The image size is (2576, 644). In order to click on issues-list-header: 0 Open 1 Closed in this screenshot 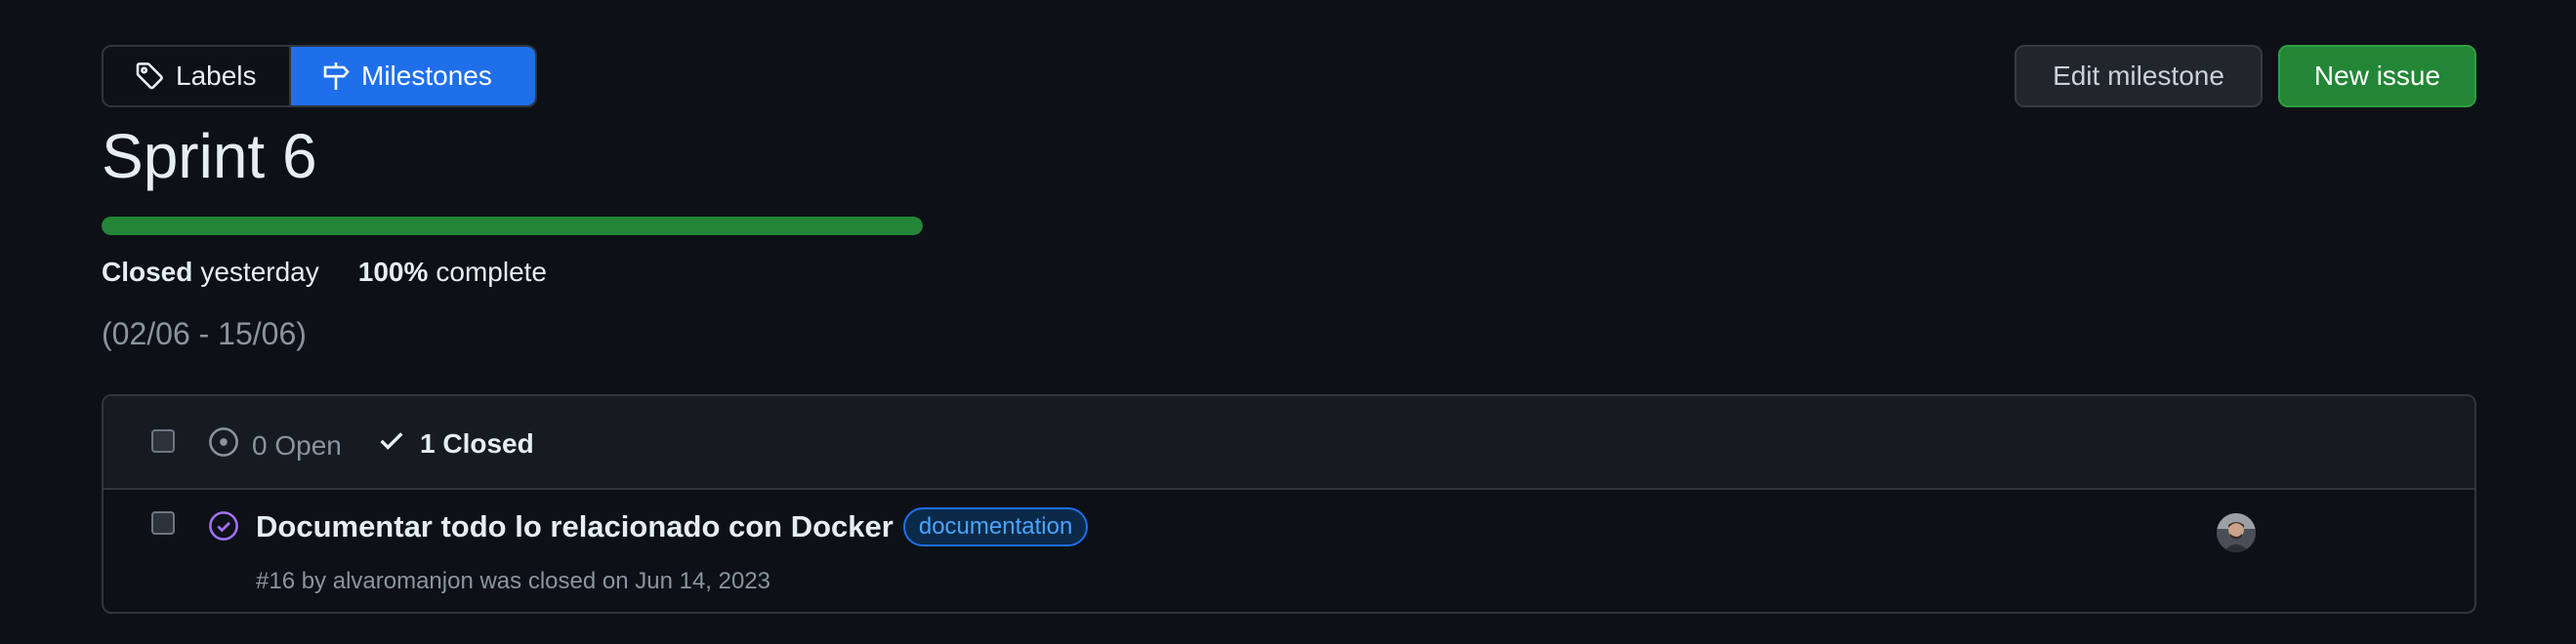, I will do `click(1289, 443)`.